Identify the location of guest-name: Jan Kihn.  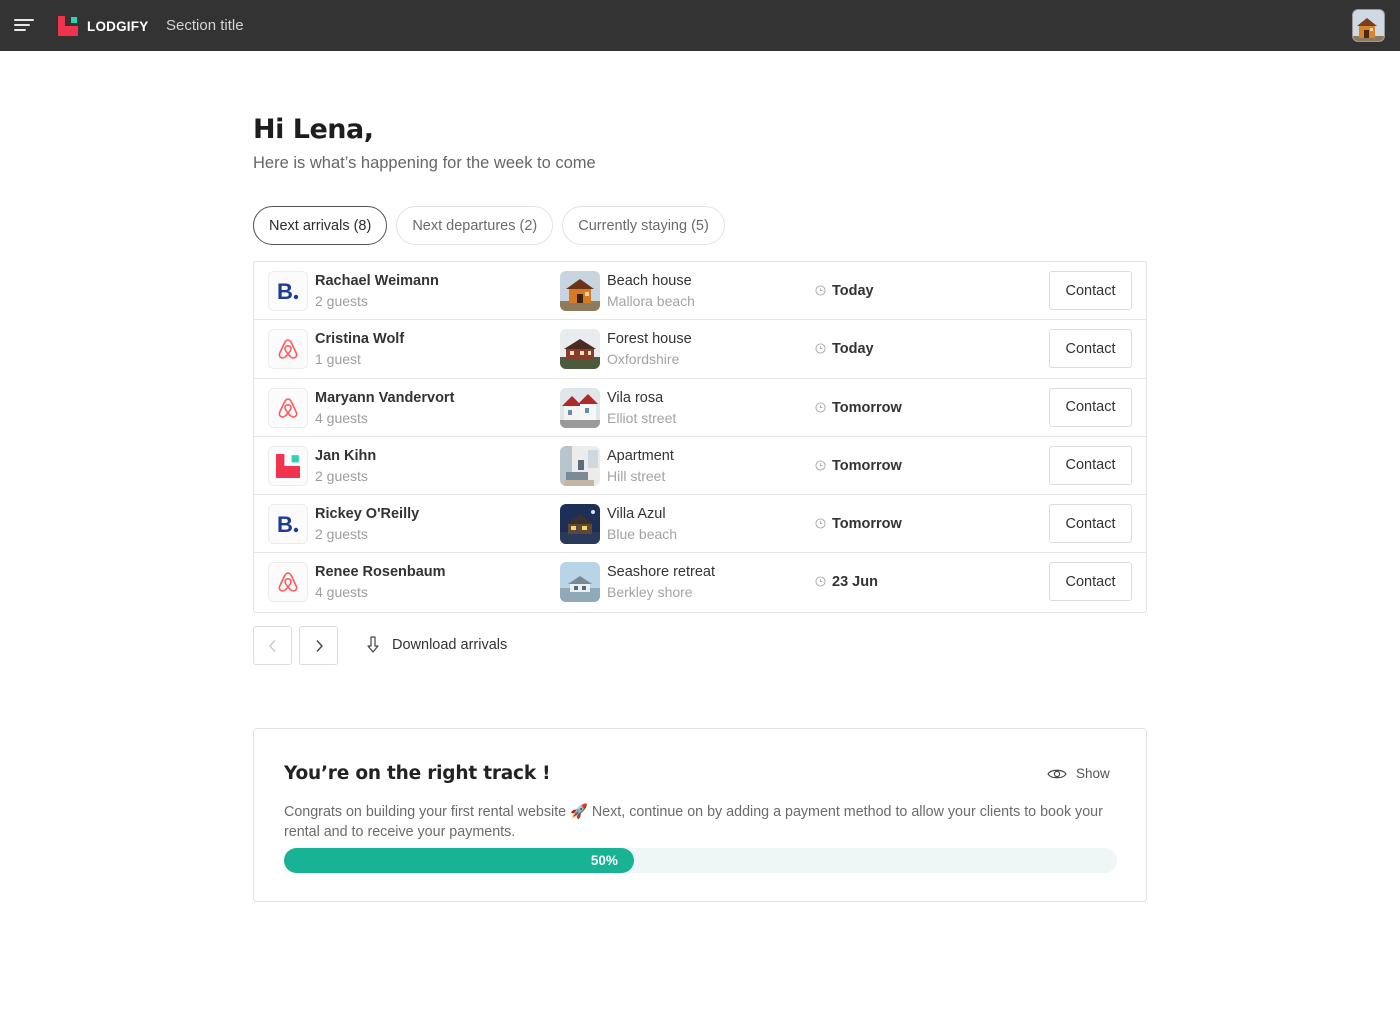
(346, 455).